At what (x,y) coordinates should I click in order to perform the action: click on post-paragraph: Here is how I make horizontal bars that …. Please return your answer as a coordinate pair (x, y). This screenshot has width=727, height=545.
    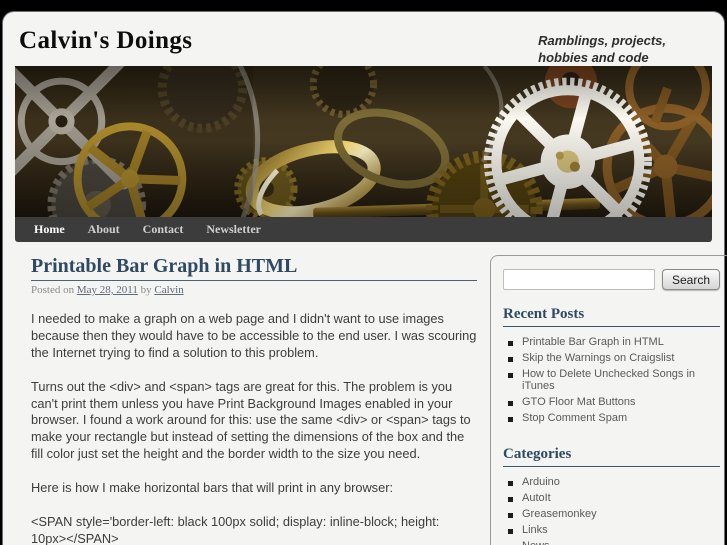
    Looking at the image, I should click on (212, 488).